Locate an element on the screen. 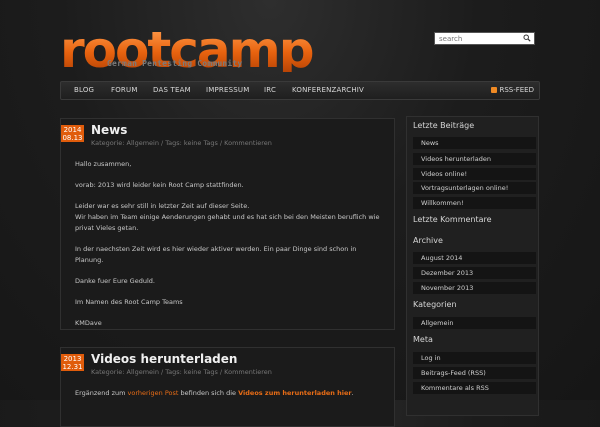 Image resolution: width=600 pixels, height=427 pixels. previous-post-link: vorherigen Post is located at coordinates (153, 393).